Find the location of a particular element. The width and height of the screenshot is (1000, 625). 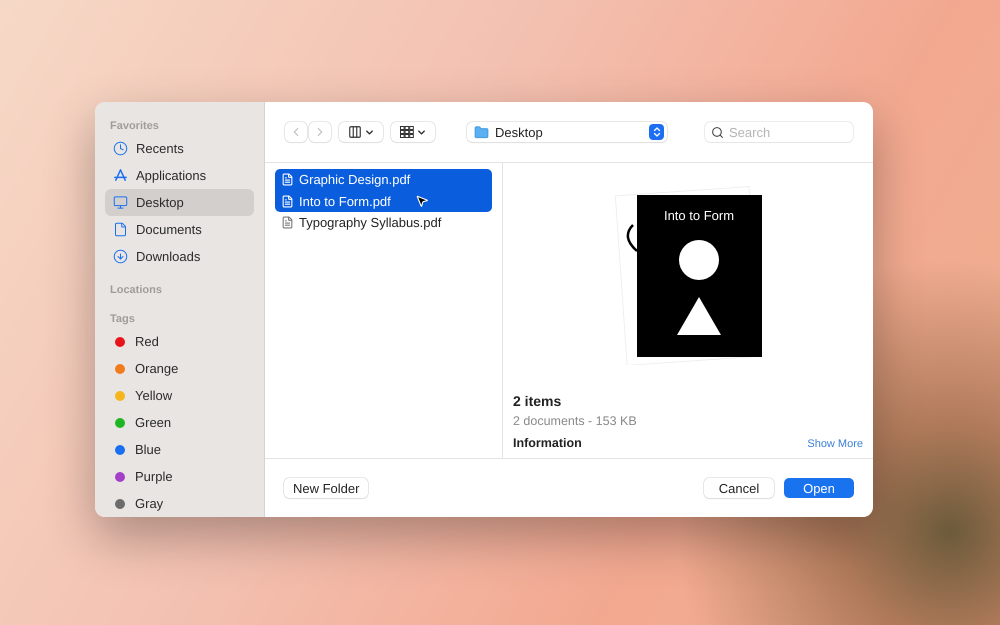

sidebar-item: Documents is located at coordinates (179, 229).